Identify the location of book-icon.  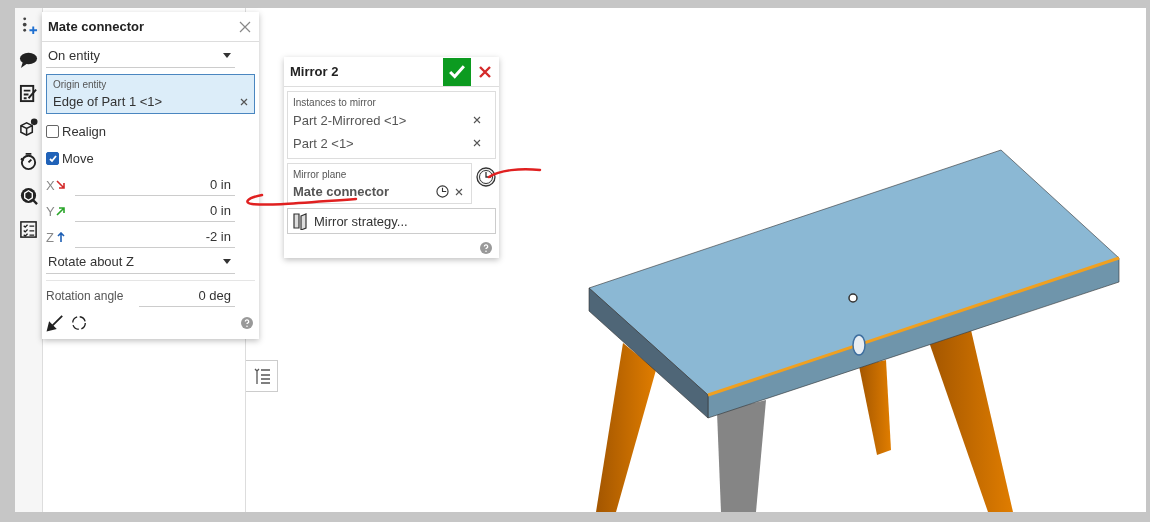
(301, 221).